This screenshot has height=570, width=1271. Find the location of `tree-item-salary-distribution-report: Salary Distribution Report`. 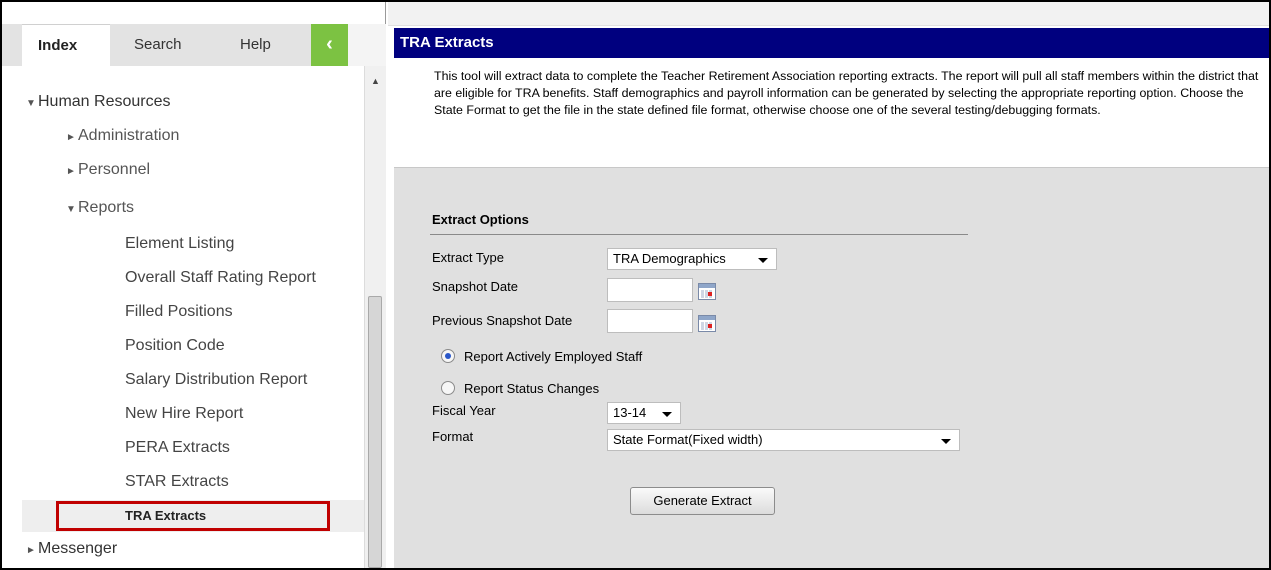

tree-item-salary-distribution-report: Salary Distribution Report is located at coordinates (216, 380).